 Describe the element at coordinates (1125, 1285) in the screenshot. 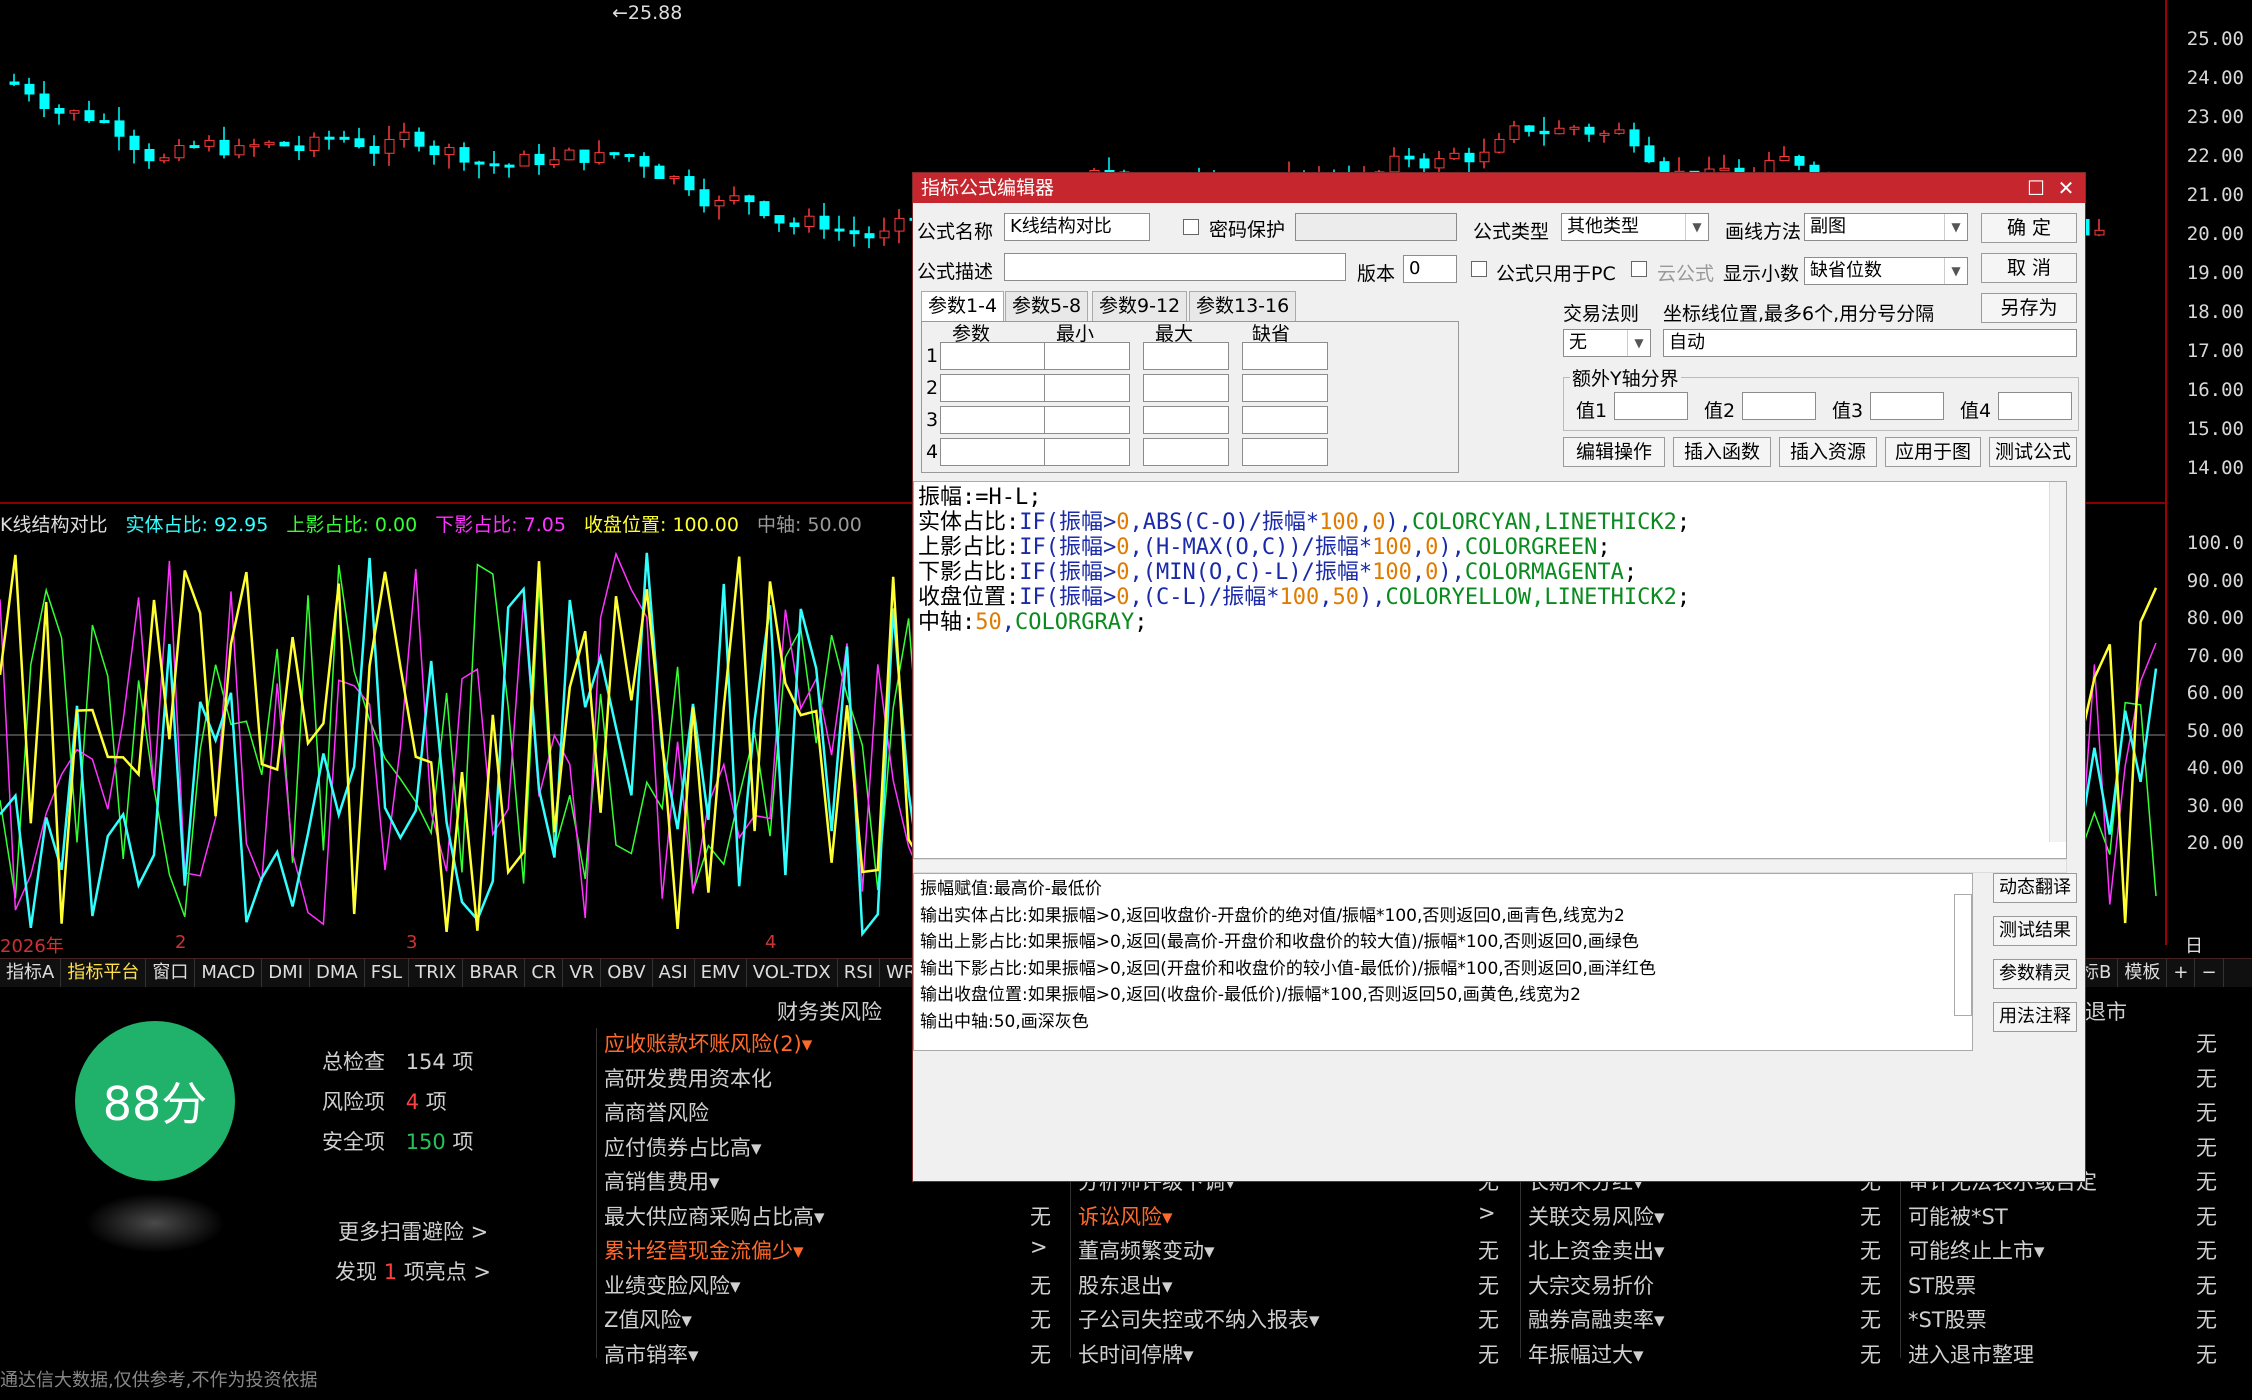

I see `risk-item-label: 股东退出▾` at that location.